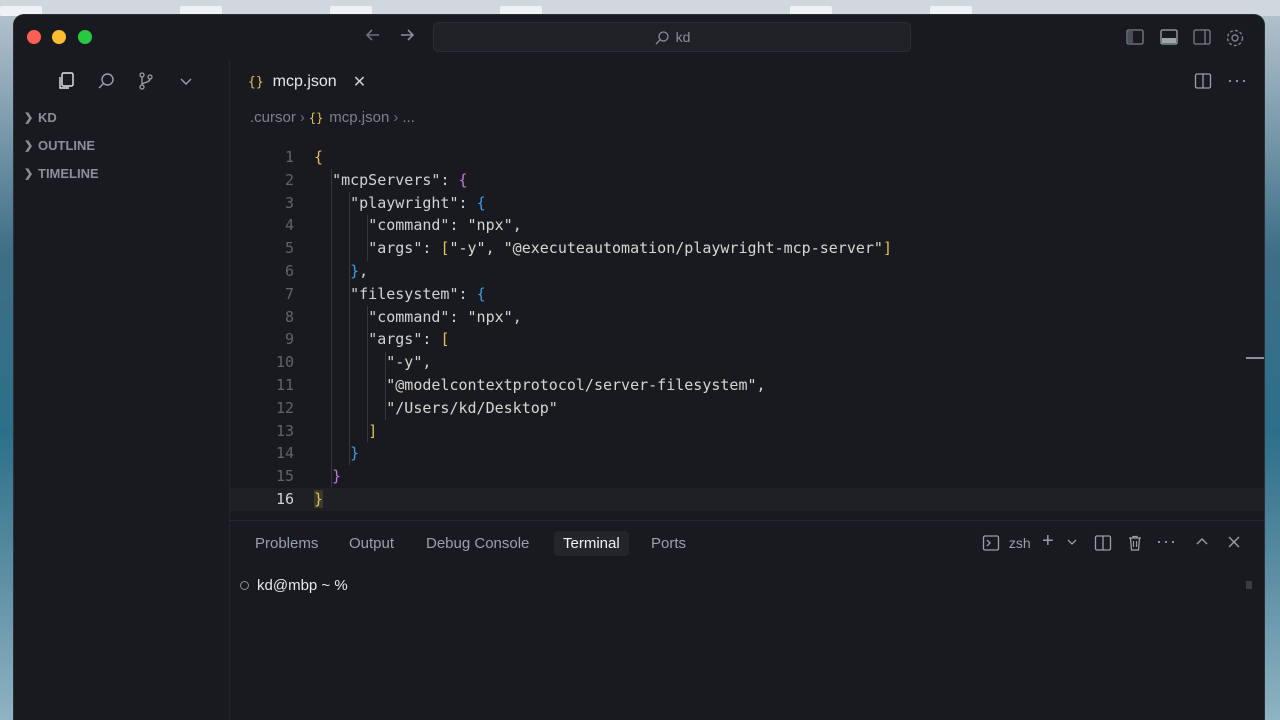 The width and height of the screenshot is (1280, 720). I want to click on line-number: 13, so click(284, 430).